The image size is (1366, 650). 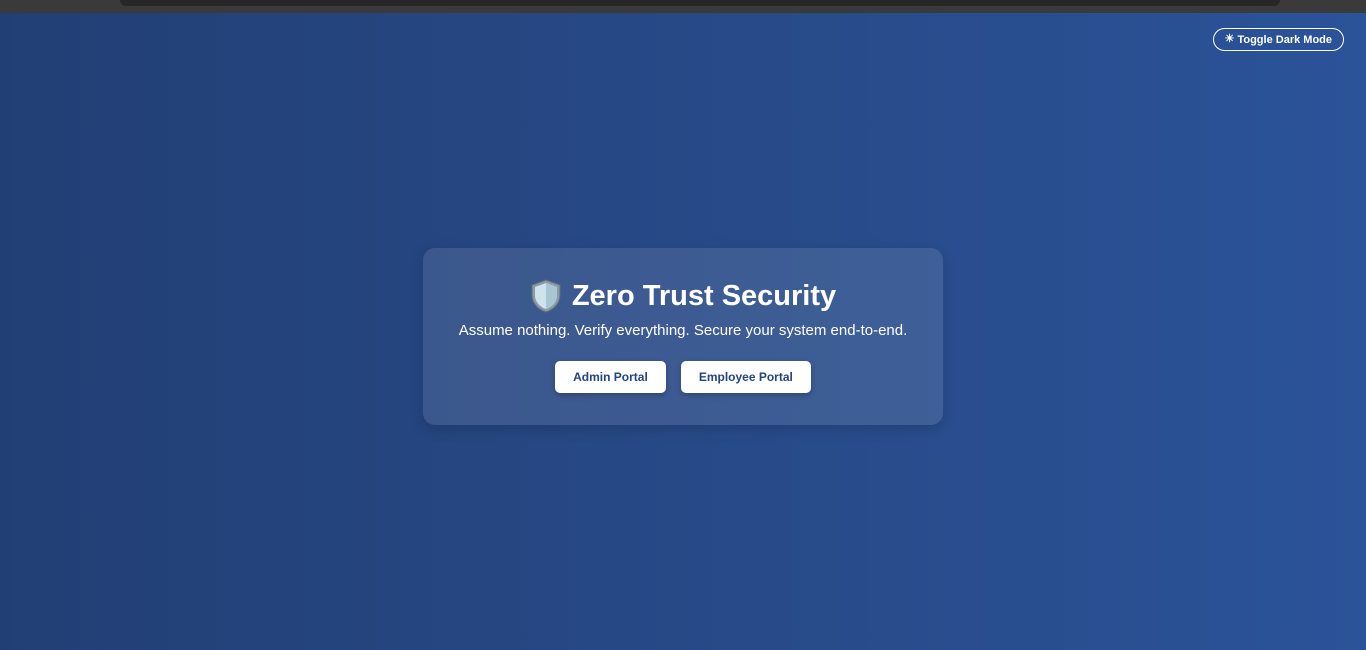 I want to click on browser-chrome, so click(x=683, y=6).